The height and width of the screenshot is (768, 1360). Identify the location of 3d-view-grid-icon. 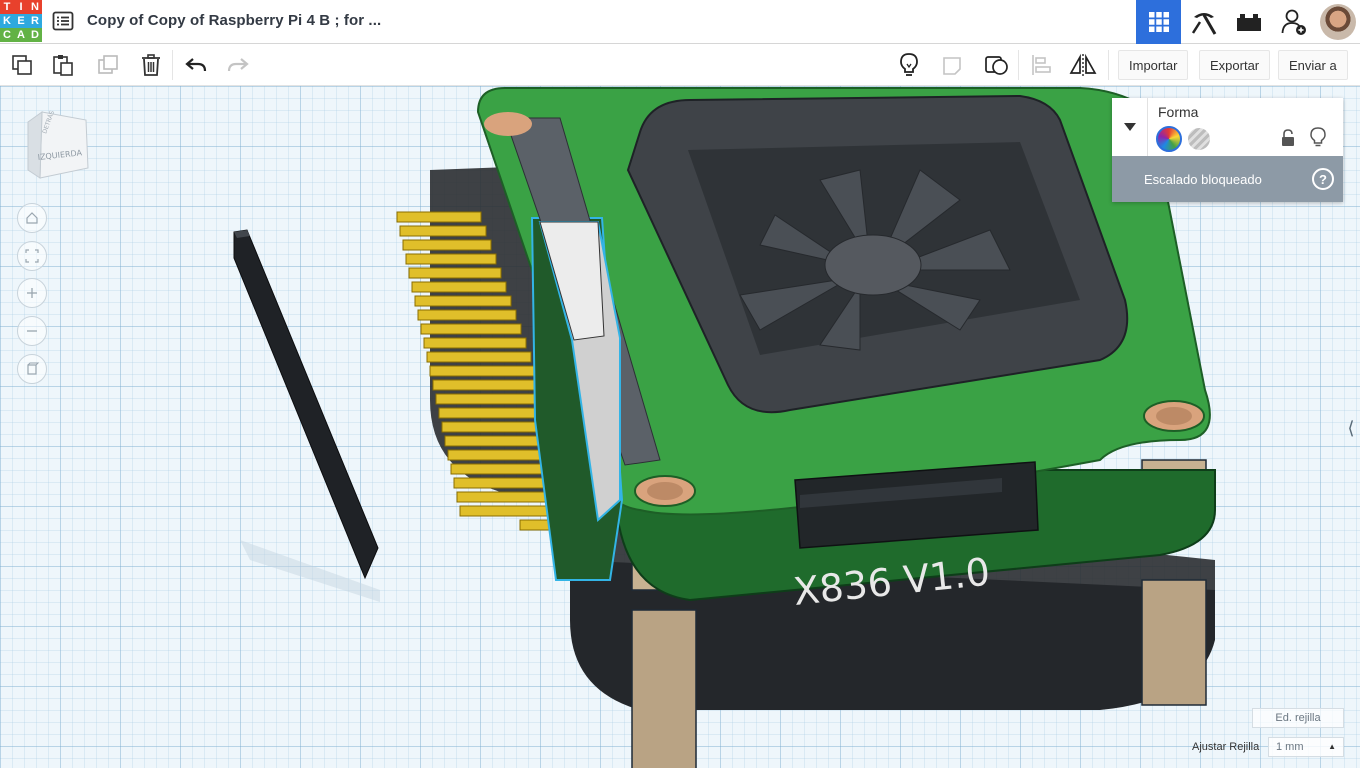
(1158, 22).